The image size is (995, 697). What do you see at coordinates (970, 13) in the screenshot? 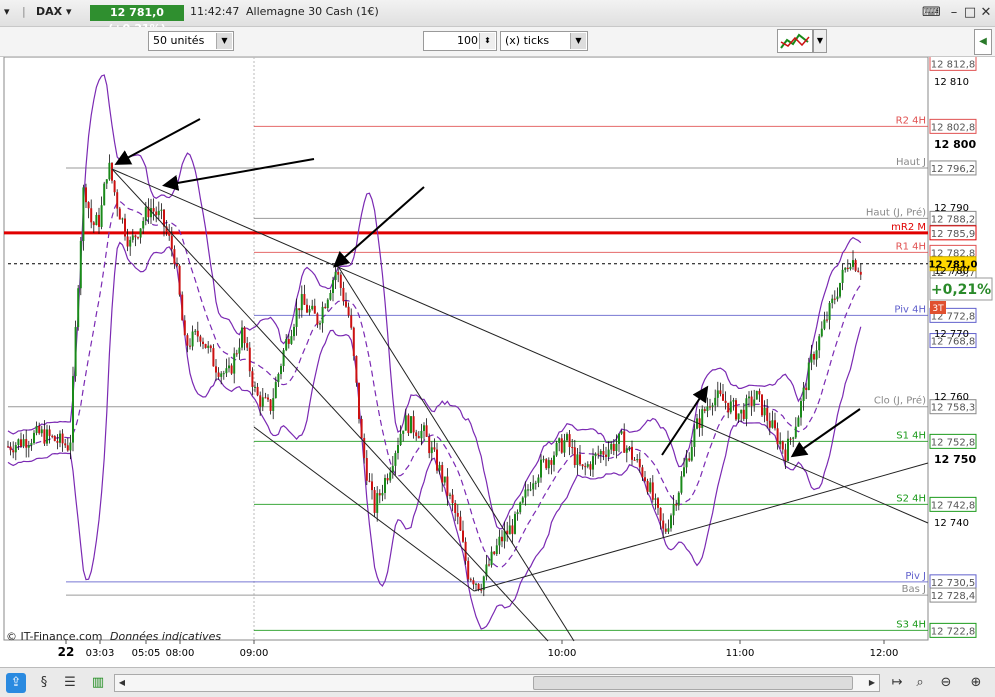
I see `maximize-icon: □` at bounding box center [970, 13].